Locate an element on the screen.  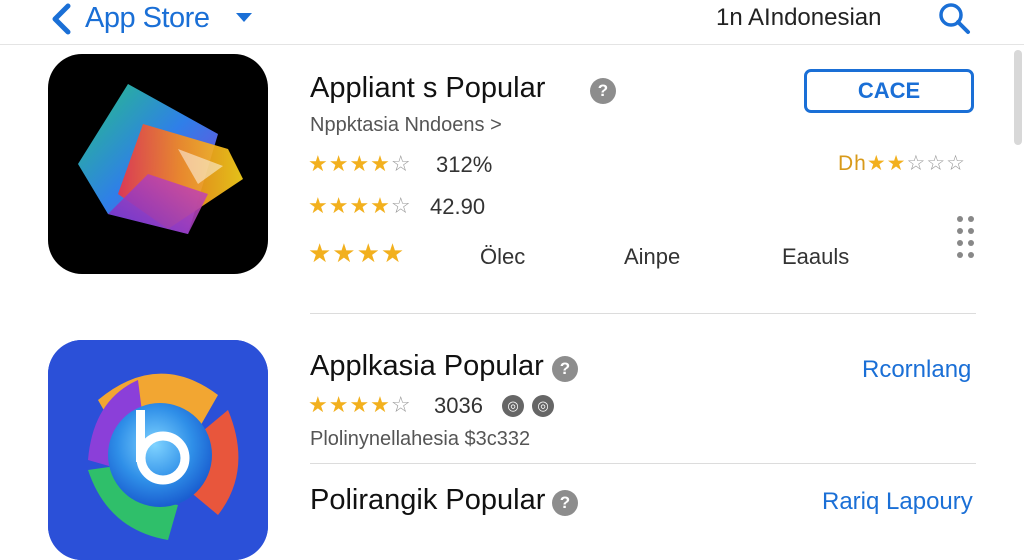
get-button: CACE is located at coordinates (889, 91).